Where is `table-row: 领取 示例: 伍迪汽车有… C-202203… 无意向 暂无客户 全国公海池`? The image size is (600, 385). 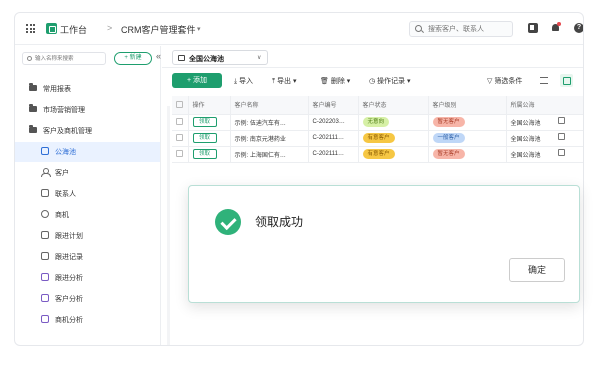 table-row: 领取 示例: 伍迪汽车有… C-202203… 无意向 暂无客户 全国公海池 is located at coordinates (377, 122).